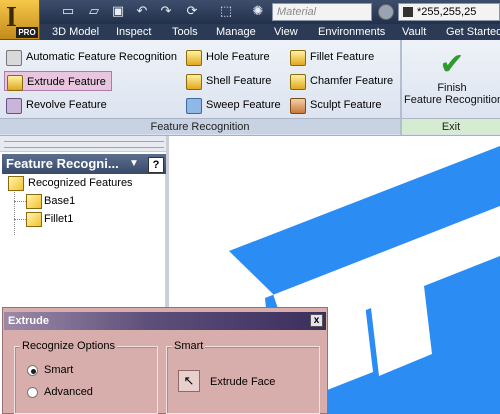 The height and width of the screenshot is (414, 500). I want to click on tab-vault: Vault, so click(414, 32).